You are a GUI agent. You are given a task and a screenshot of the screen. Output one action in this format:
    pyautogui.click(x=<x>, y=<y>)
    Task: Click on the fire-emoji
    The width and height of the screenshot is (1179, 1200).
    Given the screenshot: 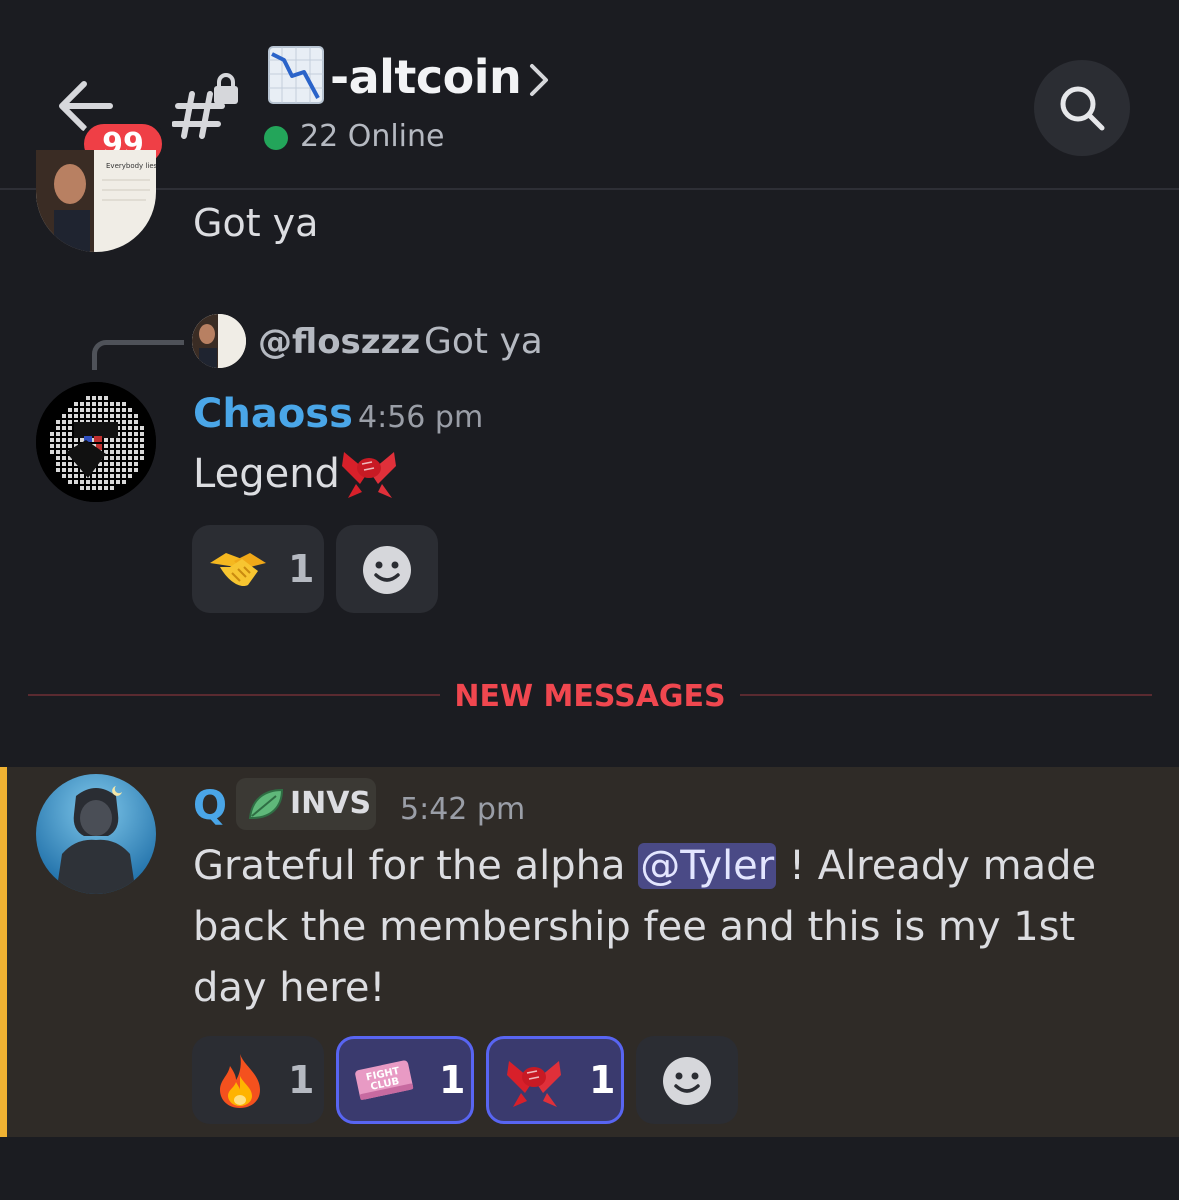 What is the action you would take?
    pyautogui.click(x=240, y=1081)
    